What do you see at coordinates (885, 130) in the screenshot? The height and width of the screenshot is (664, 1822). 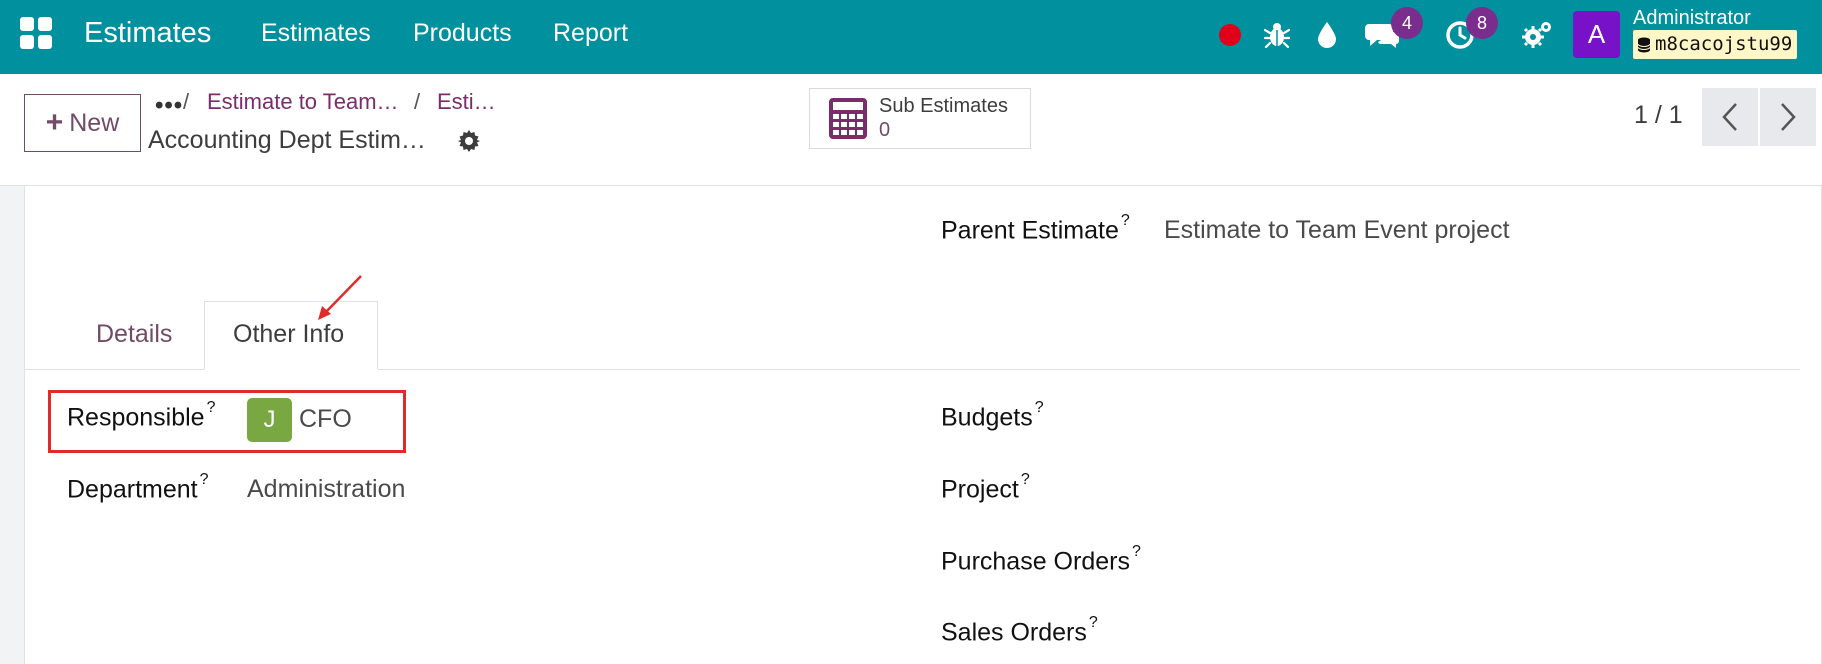 I see `sub-estimates-count: 0` at bounding box center [885, 130].